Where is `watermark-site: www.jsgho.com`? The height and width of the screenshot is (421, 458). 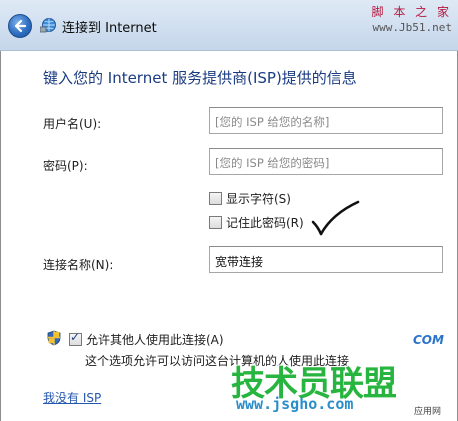 watermark-site: www.jsgho.com is located at coordinates (295, 404).